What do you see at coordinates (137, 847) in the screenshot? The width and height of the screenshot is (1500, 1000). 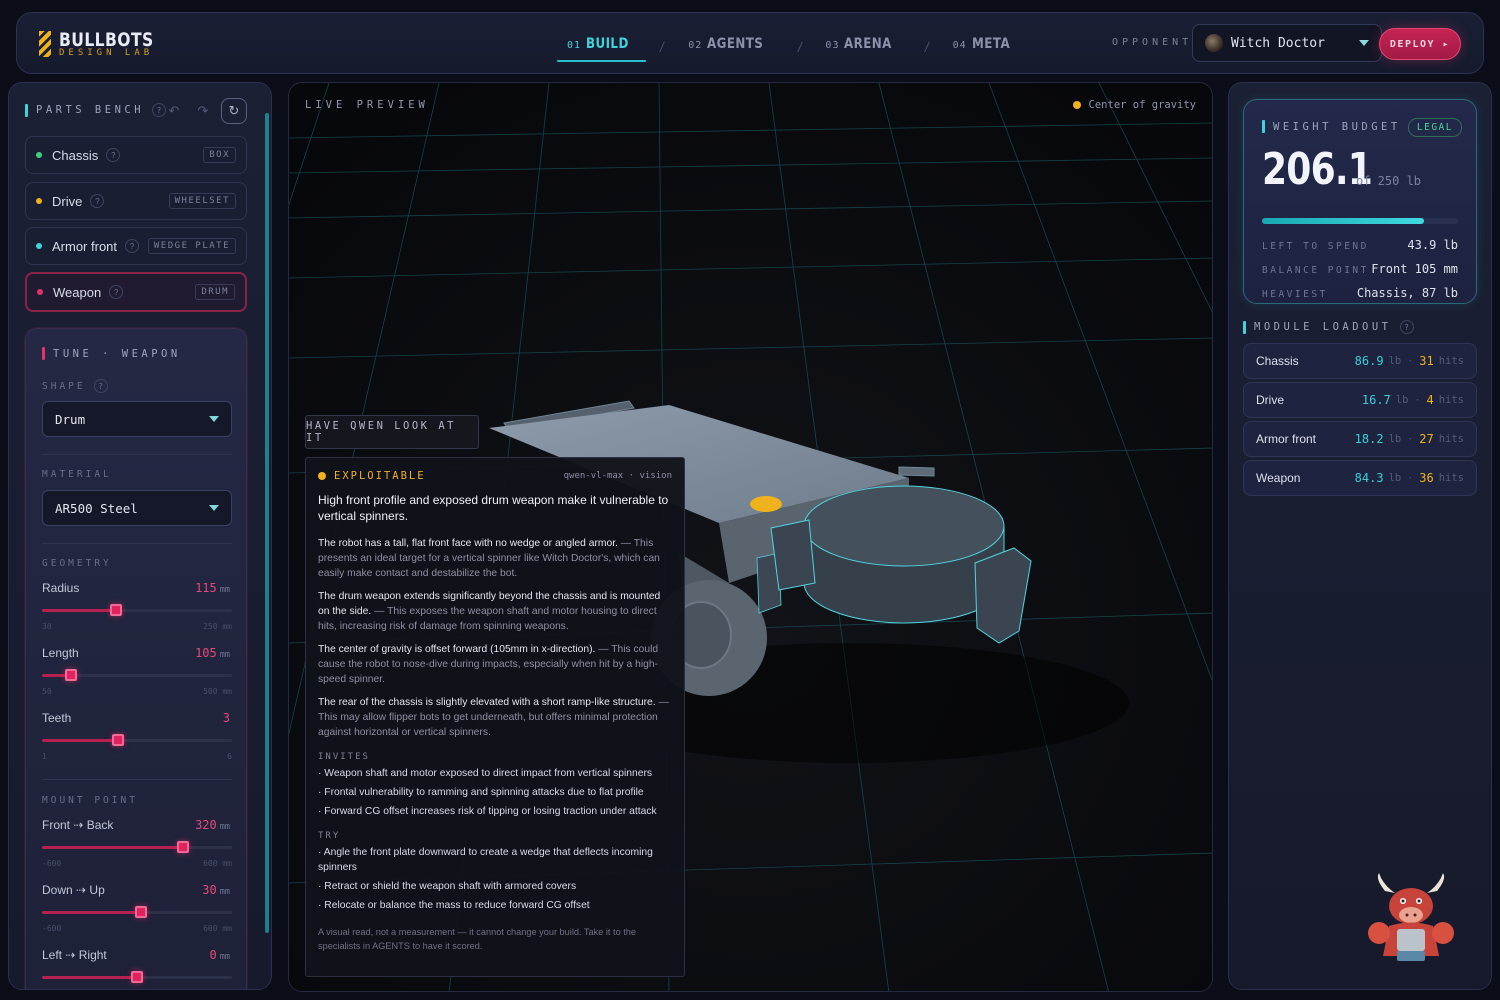 I see `front-back-slider` at bounding box center [137, 847].